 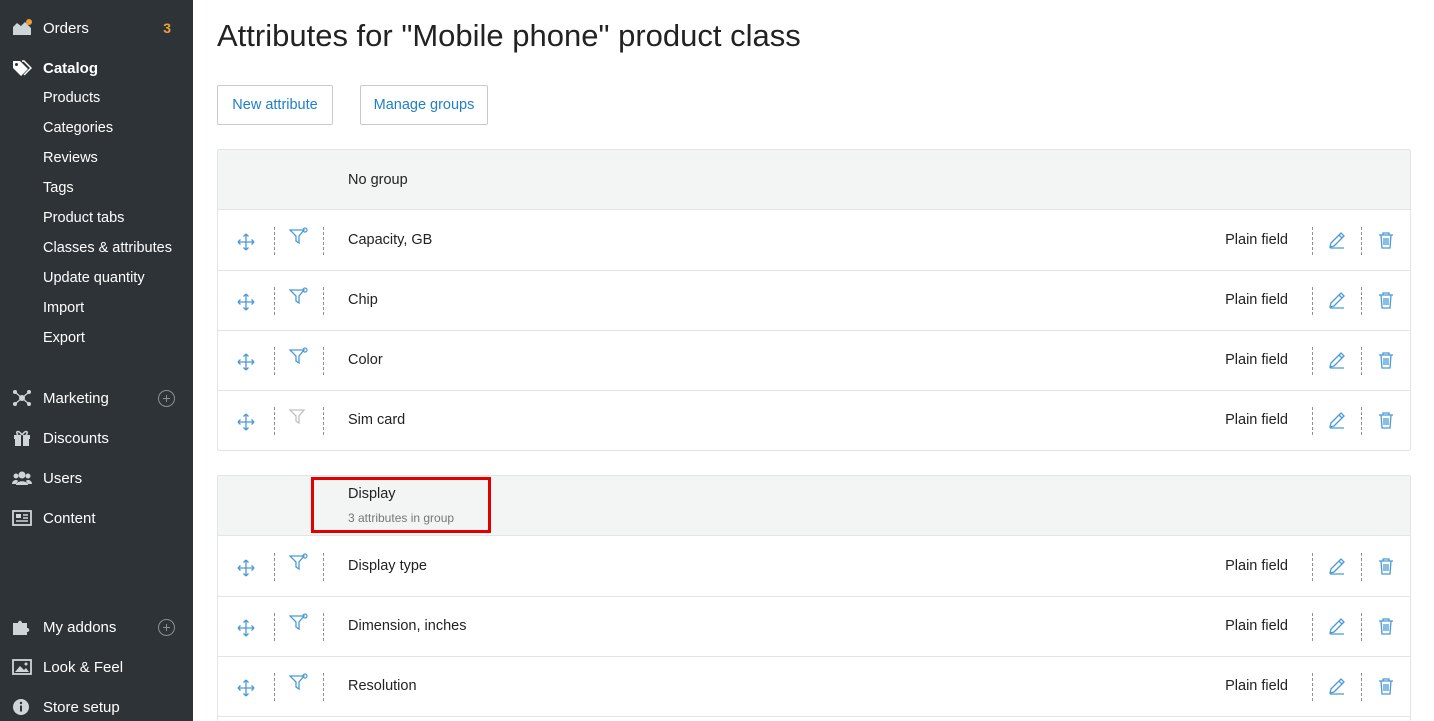 I want to click on table-row: Dimension, inches Plain field, so click(x=814, y=627).